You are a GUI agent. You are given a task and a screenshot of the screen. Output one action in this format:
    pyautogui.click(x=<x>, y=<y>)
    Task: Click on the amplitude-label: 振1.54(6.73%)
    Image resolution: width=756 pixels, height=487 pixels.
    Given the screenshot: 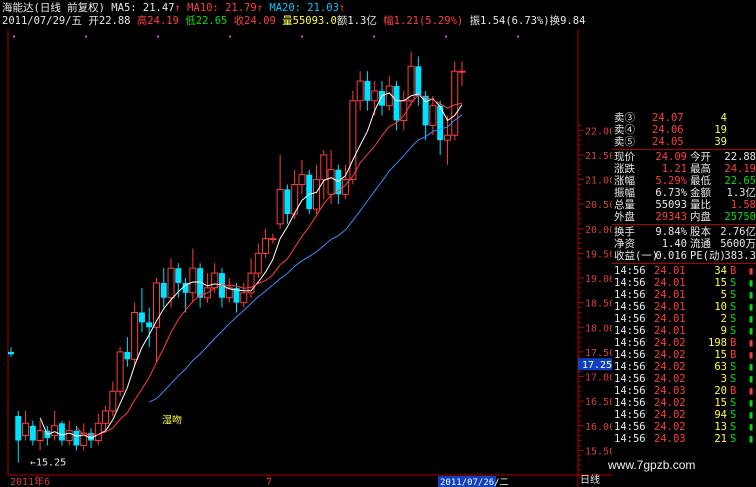 What is the action you would take?
    pyautogui.click(x=509, y=21)
    